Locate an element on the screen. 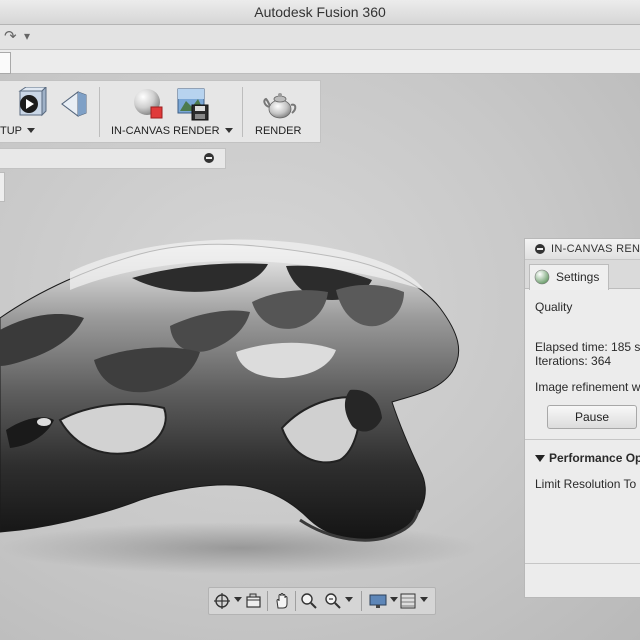 The width and height of the screenshot is (640, 640). document-tab-row is located at coordinates (320, 62).